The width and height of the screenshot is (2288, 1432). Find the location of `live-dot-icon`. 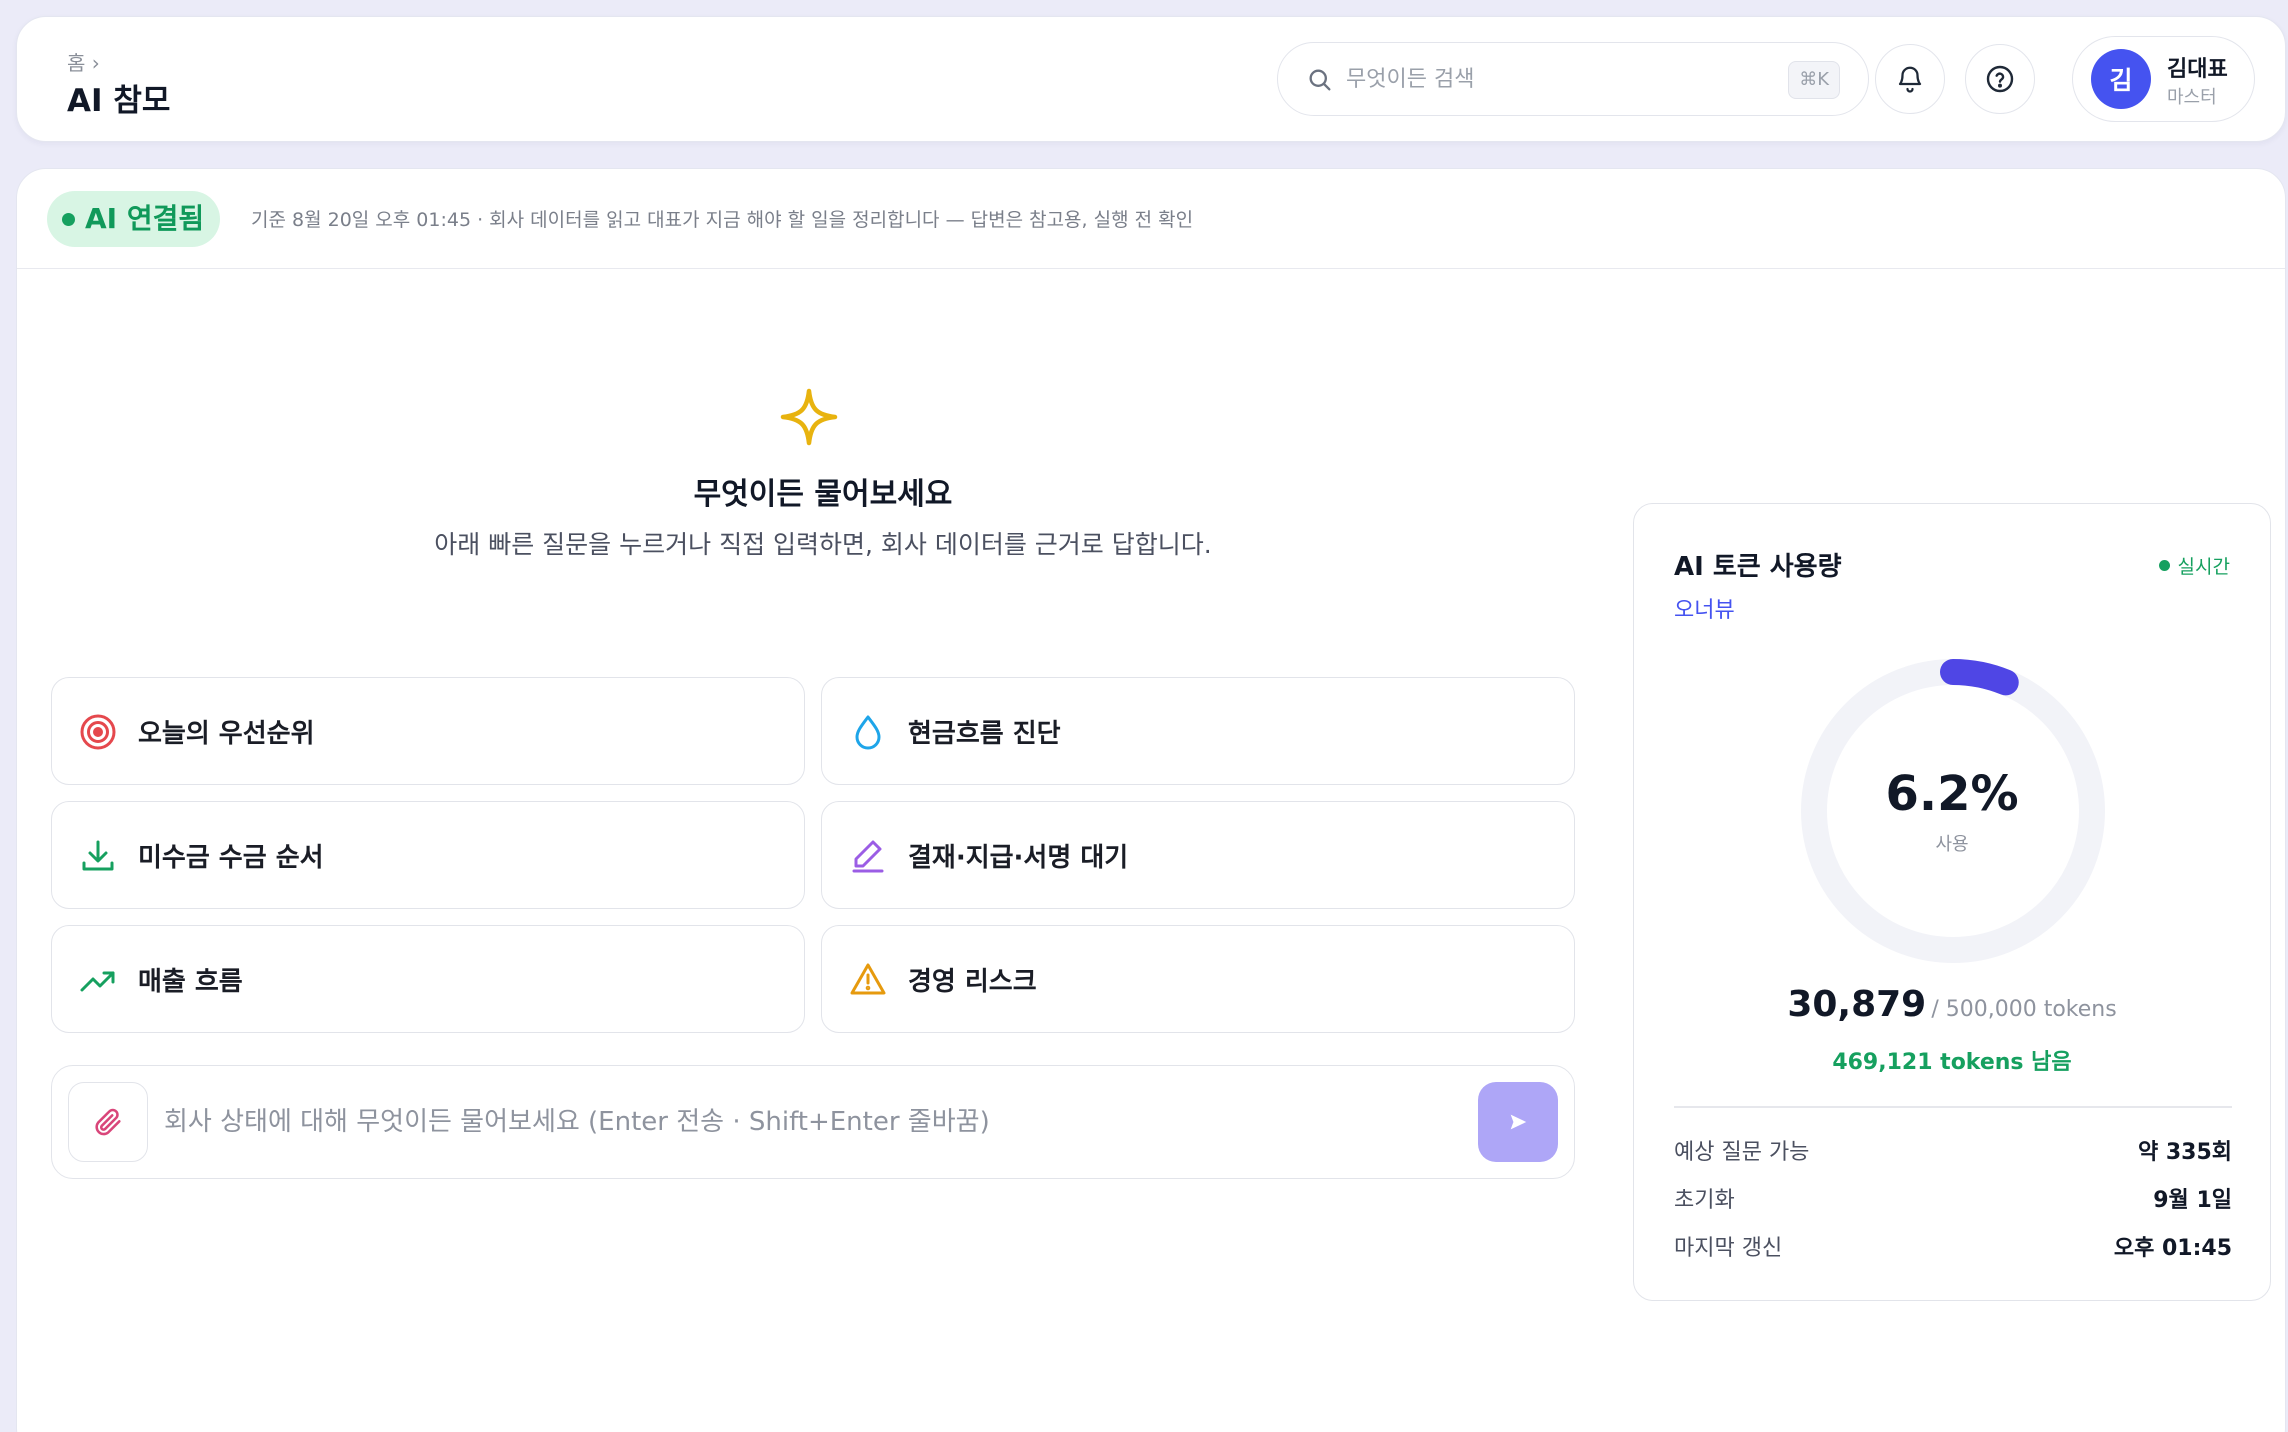

live-dot-icon is located at coordinates (2164, 565).